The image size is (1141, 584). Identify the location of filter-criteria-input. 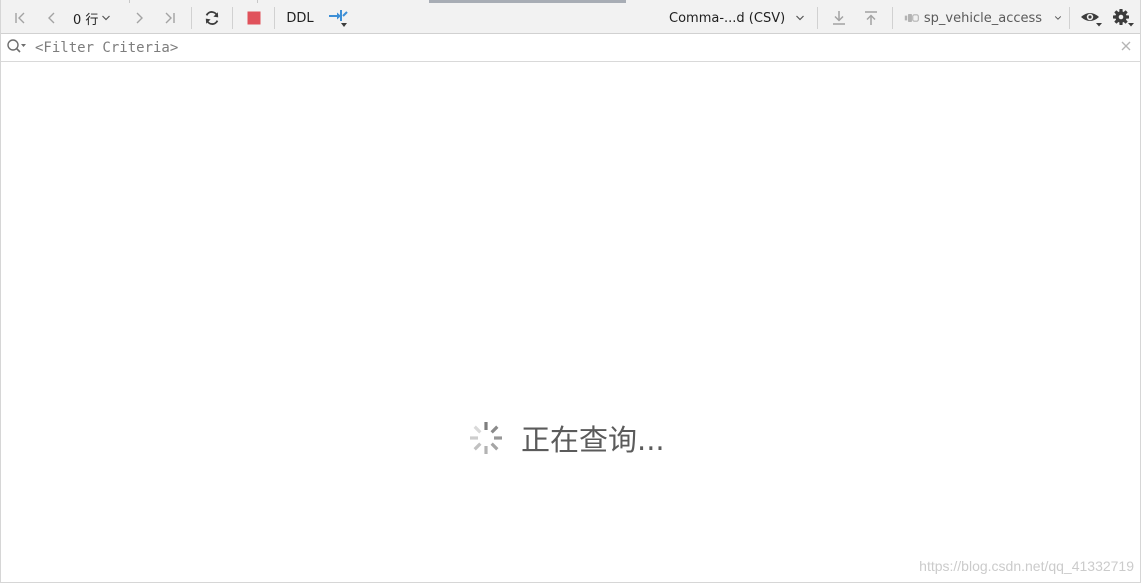
(570, 47).